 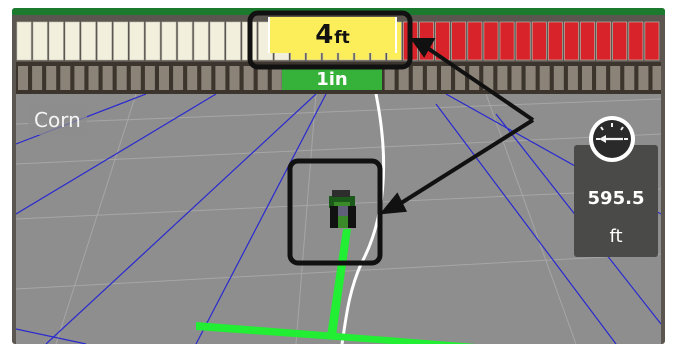 What do you see at coordinates (332, 77) in the screenshot?
I see `track-error-label: 1in` at bounding box center [332, 77].